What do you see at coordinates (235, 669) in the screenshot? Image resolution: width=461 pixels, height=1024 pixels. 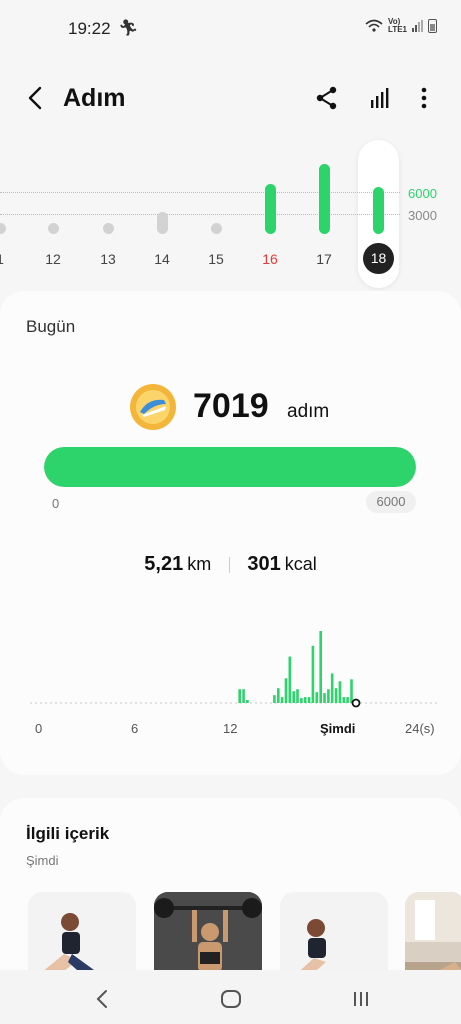 I see `hourly-chart-svg` at bounding box center [235, 669].